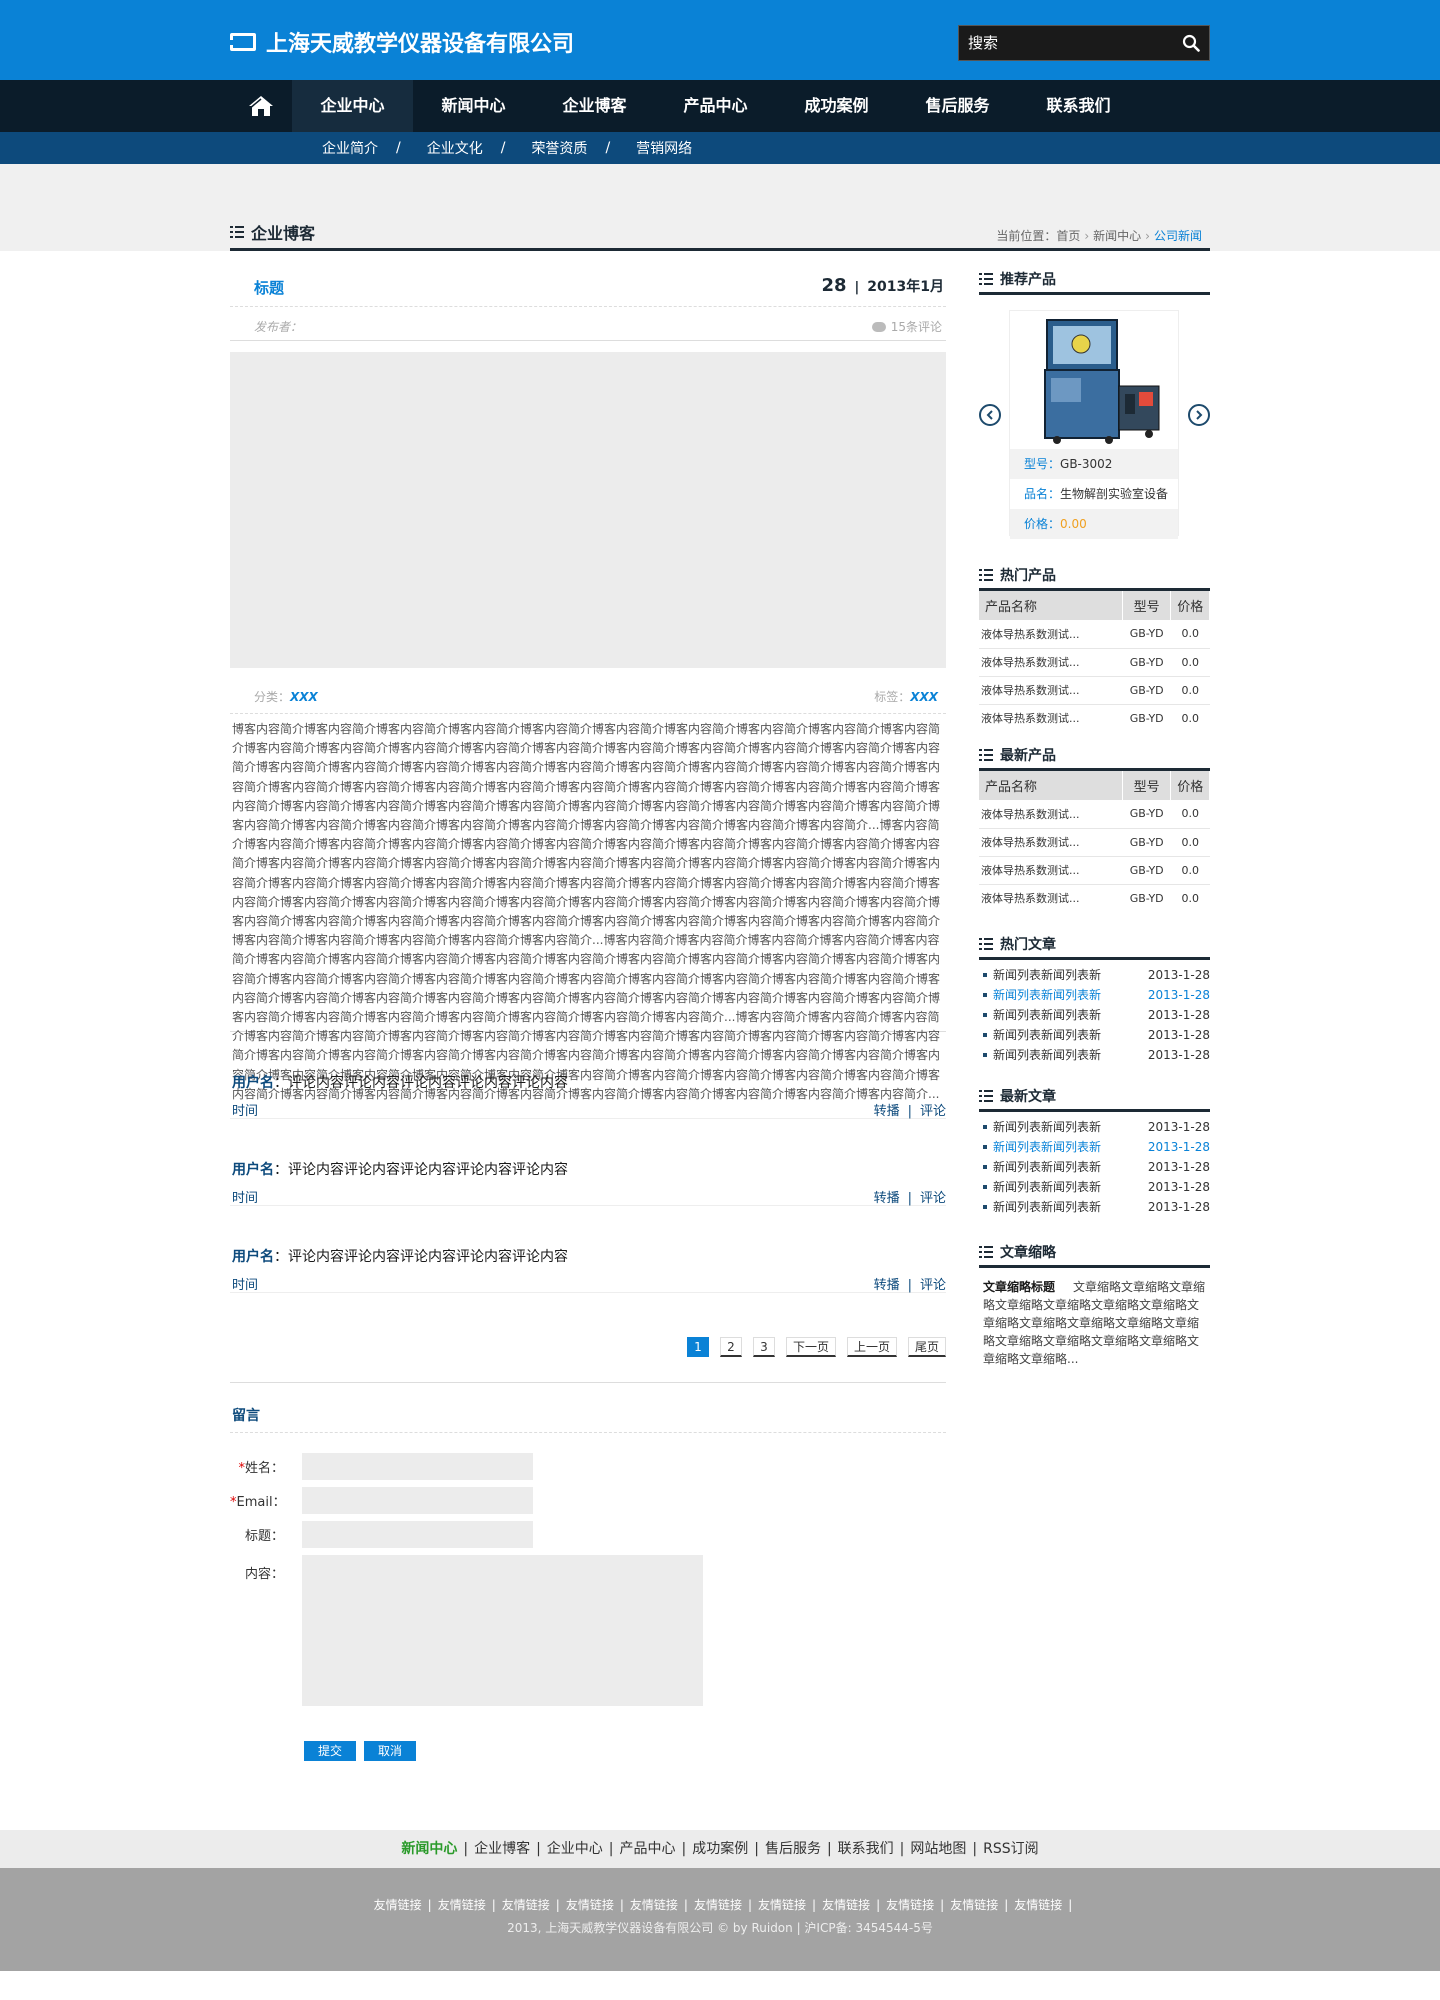  I want to click on page-button: 1, so click(697, 1347).